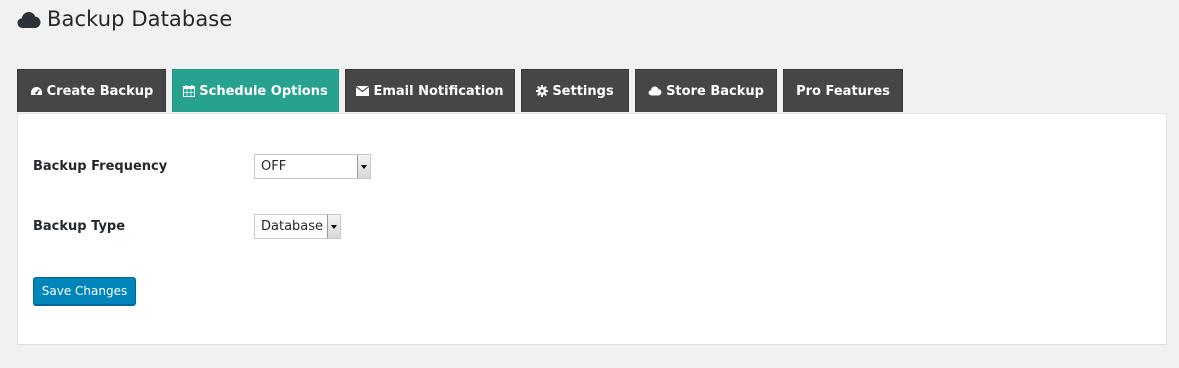  I want to click on backup-type-row: Backup Type Database, so click(187, 226).